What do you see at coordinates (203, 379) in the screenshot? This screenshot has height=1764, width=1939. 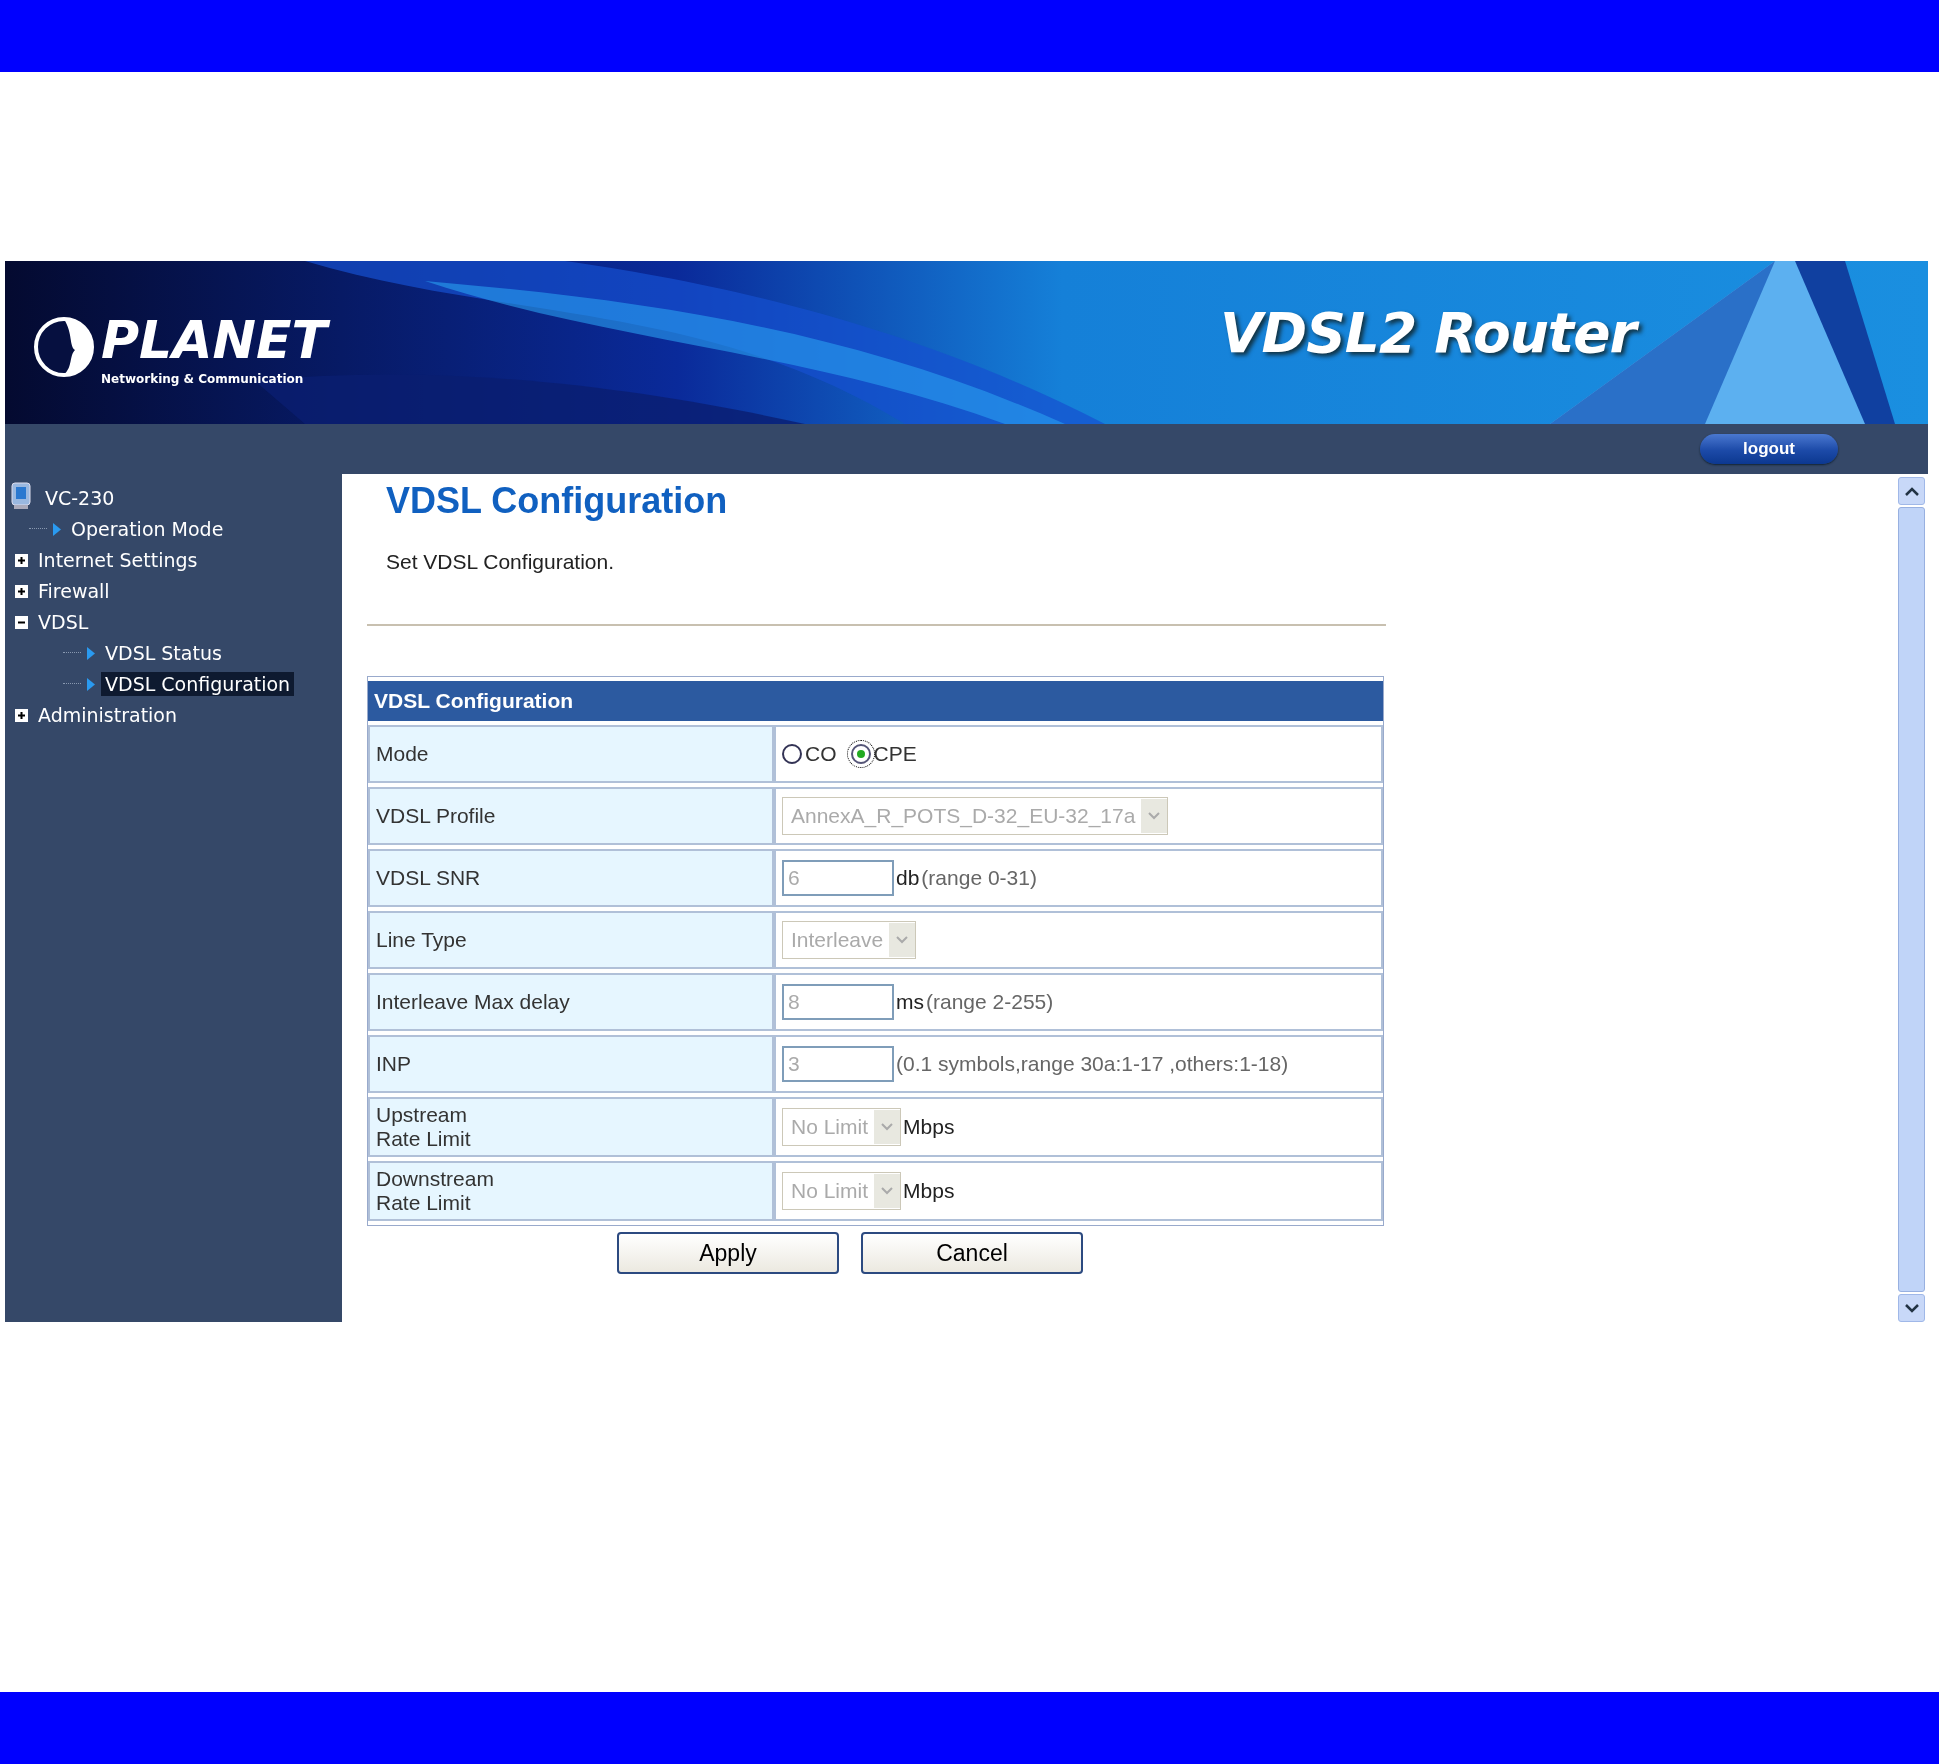 I see `brand-tagline: Networking & Communication` at bounding box center [203, 379].